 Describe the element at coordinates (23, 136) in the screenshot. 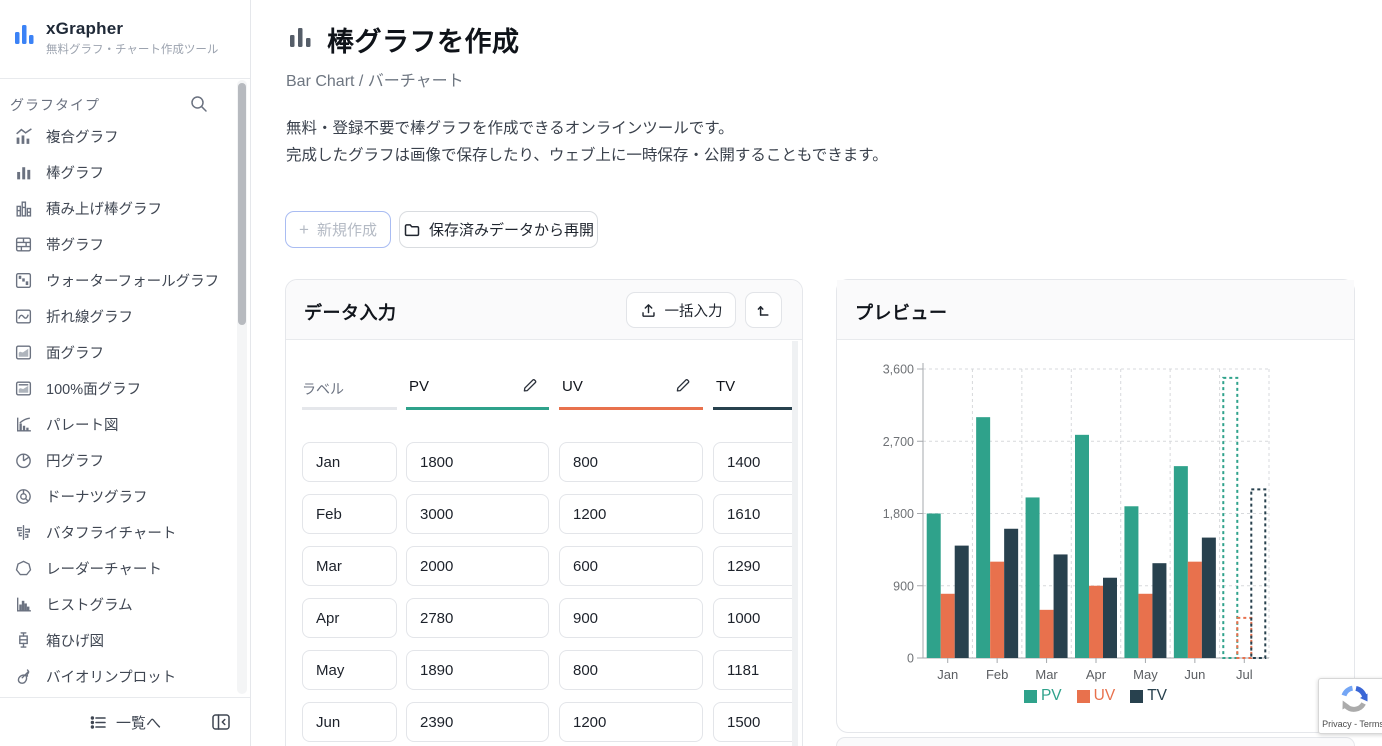

I see `combo-chart-icon` at that location.